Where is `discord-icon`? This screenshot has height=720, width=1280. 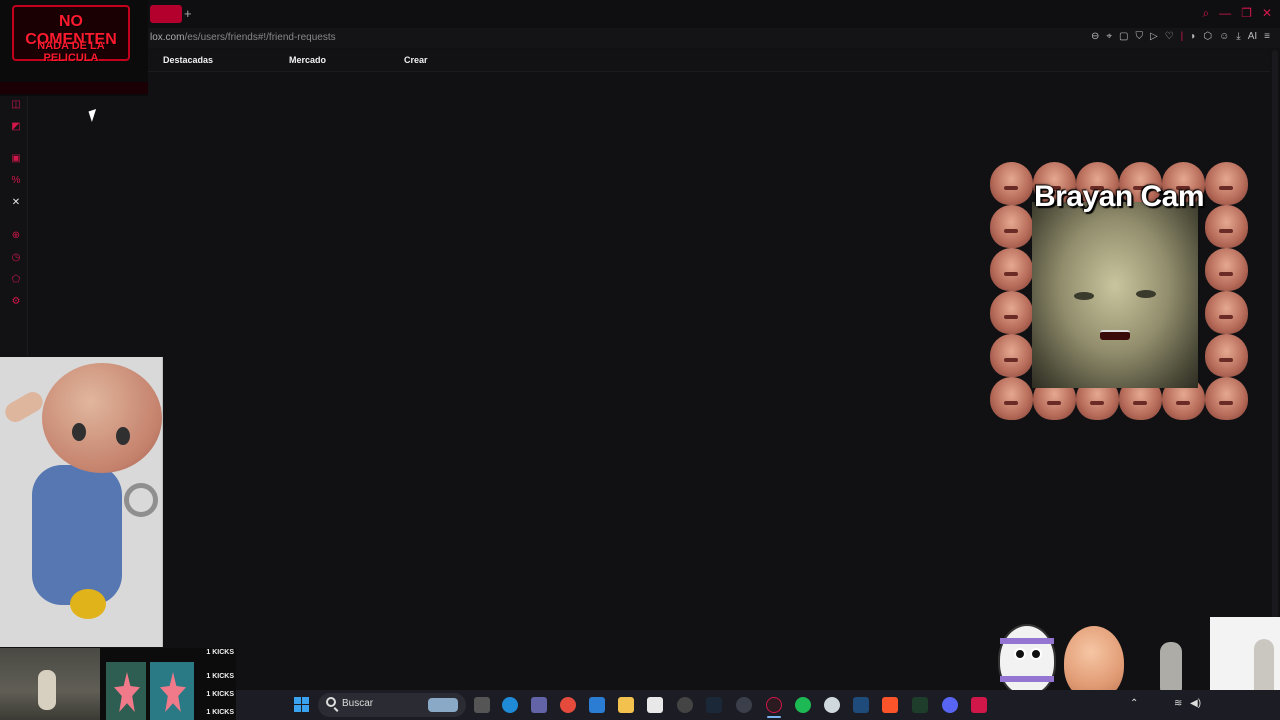 discord-icon is located at coordinates (950, 705).